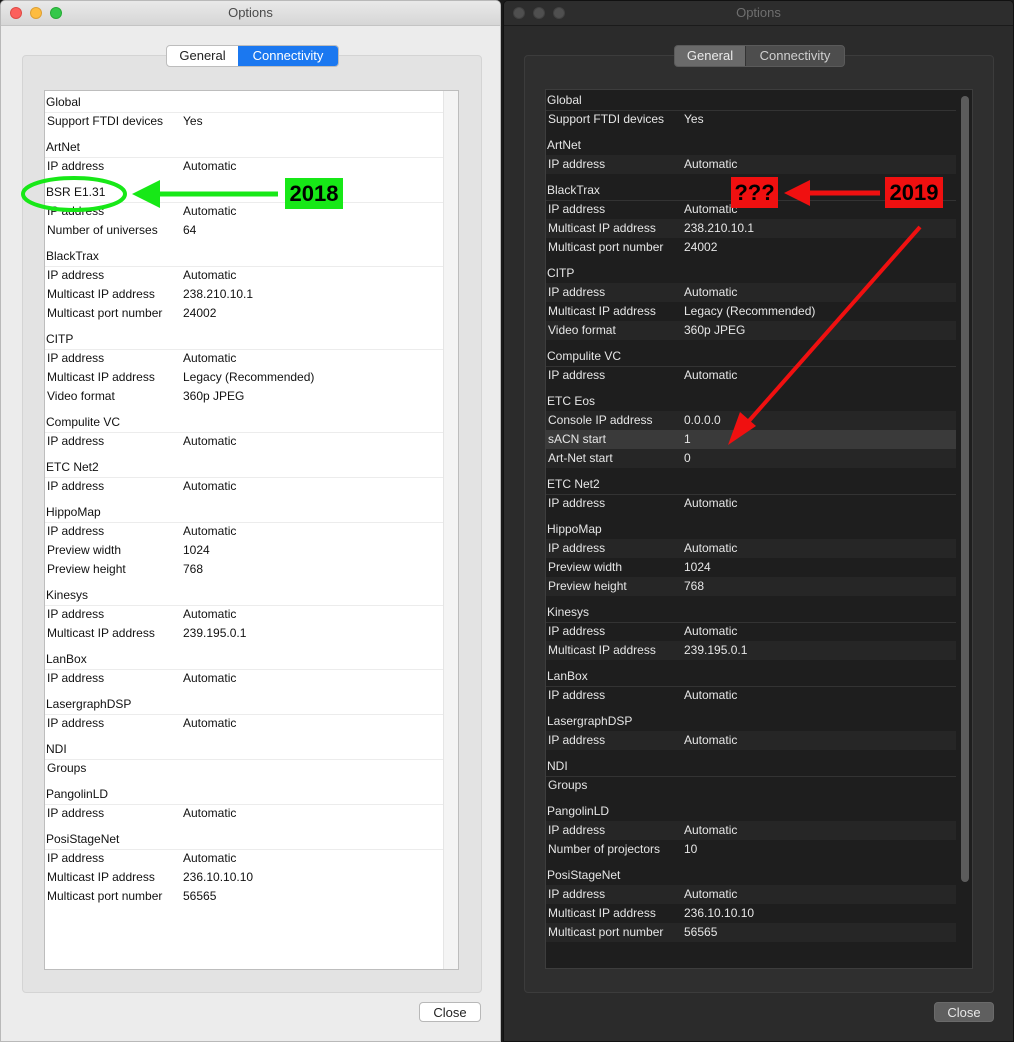  What do you see at coordinates (714, 330) in the screenshot?
I see `property-value: 360p JPEG` at bounding box center [714, 330].